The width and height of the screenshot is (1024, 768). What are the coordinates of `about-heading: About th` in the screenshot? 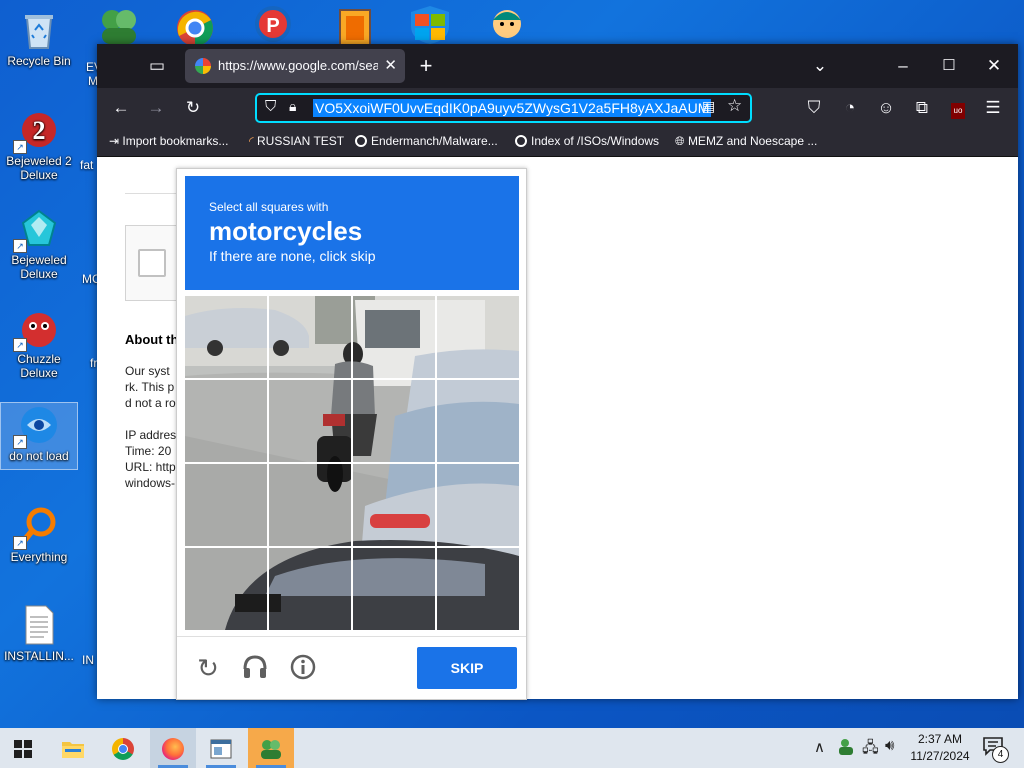 It's located at (152, 339).